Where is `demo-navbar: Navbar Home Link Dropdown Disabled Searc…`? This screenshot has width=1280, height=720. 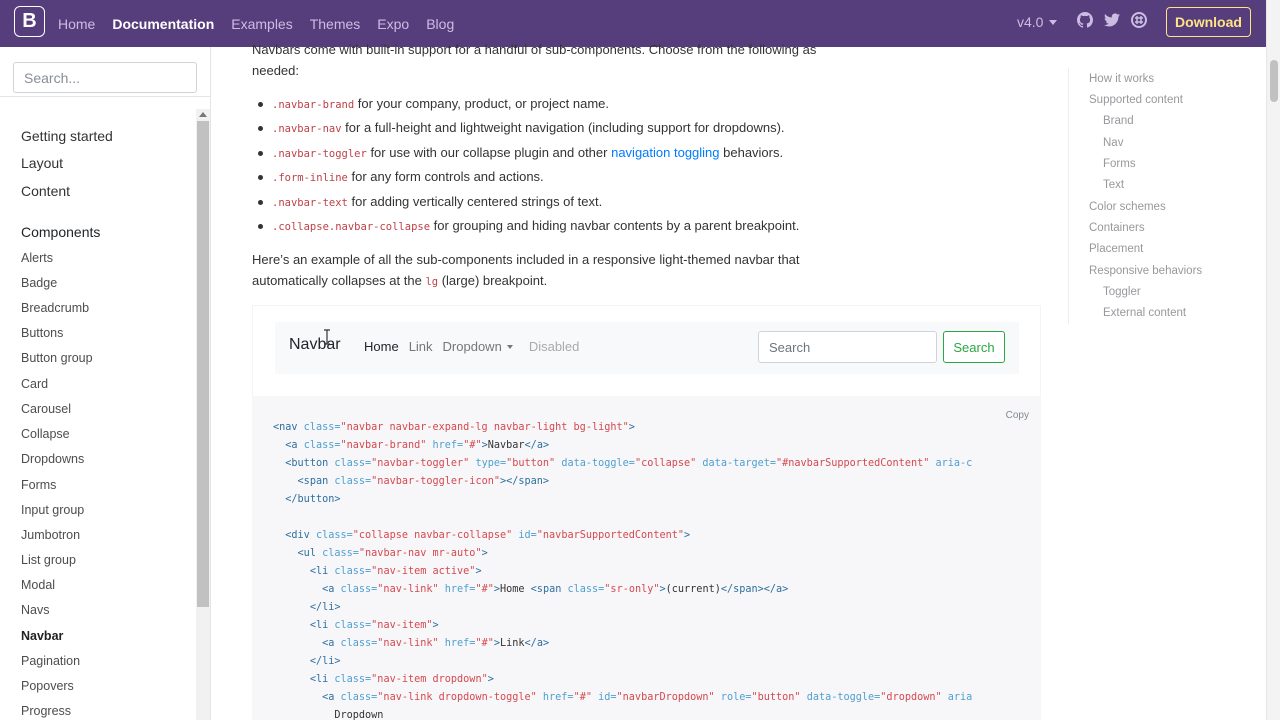
demo-navbar: Navbar Home Link Dropdown Disabled Searc… is located at coordinates (647, 348).